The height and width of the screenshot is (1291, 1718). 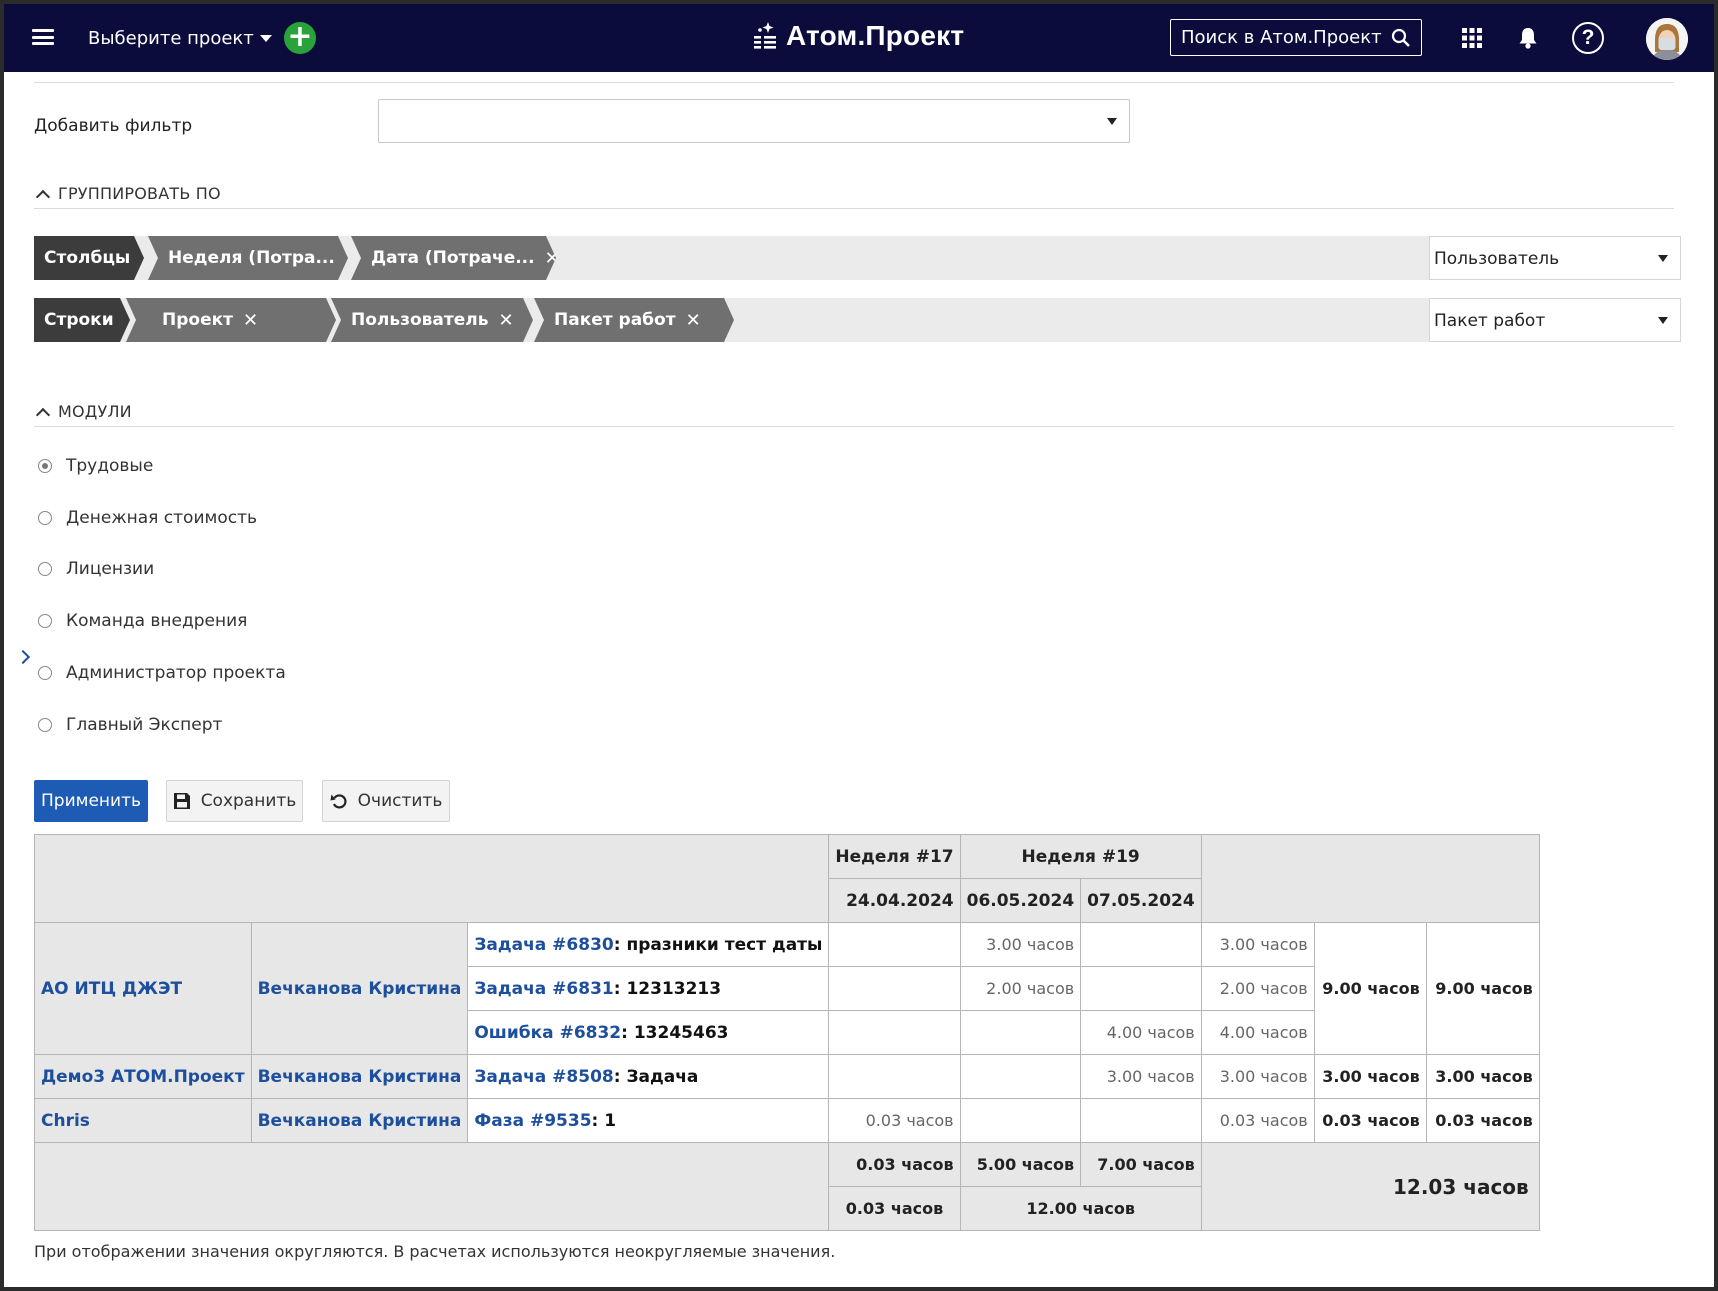 I want to click on group-row-chip: Пакет работ ✕, so click(x=634, y=320).